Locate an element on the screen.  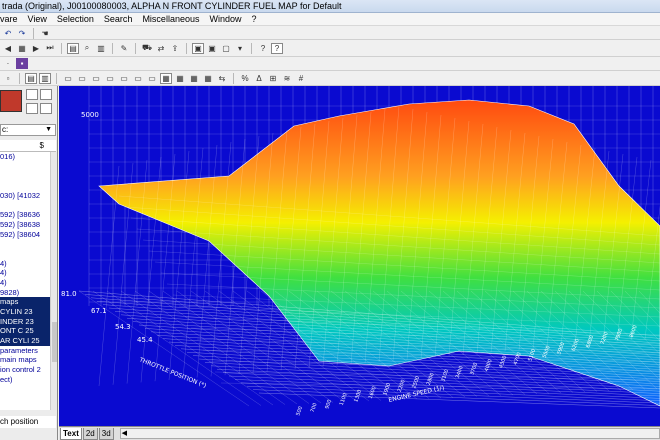
table-icon: ▥ is located at coordinates (101, 48).